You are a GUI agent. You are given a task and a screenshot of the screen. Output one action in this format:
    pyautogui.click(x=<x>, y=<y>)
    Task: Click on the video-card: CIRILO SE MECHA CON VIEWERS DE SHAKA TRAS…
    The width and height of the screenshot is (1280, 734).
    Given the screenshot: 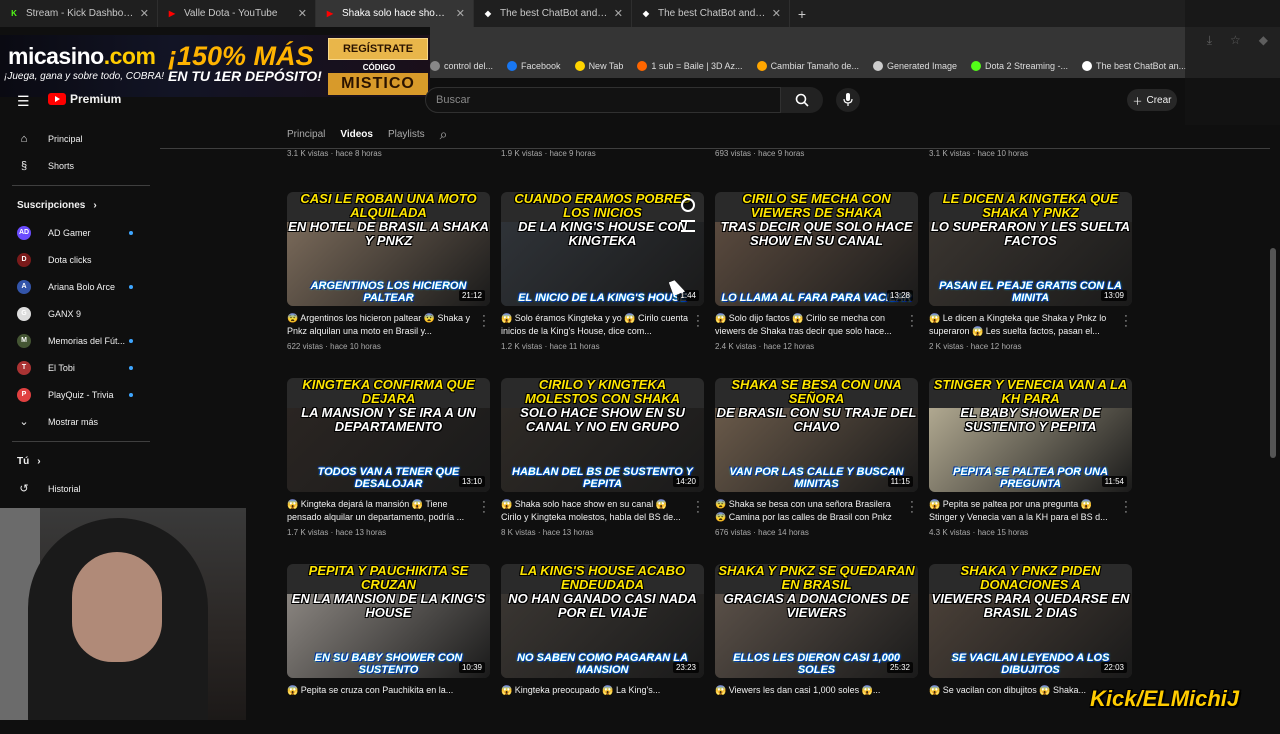 What is the action you would take?
    pyautogui.click(x=816, y=277)
    